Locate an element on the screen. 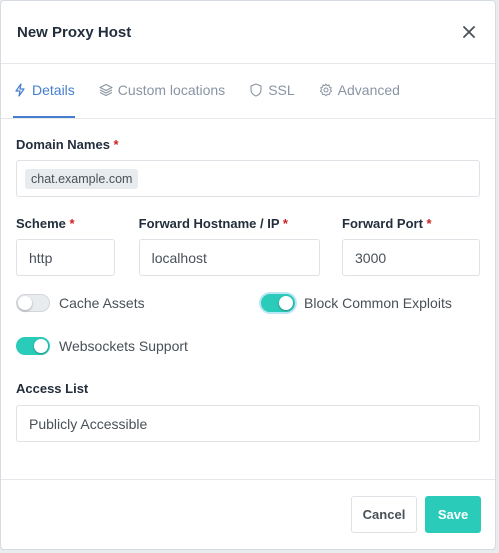 The width and height of the screenshot is (499, 553). close-button is located at coordinates (469, 32).